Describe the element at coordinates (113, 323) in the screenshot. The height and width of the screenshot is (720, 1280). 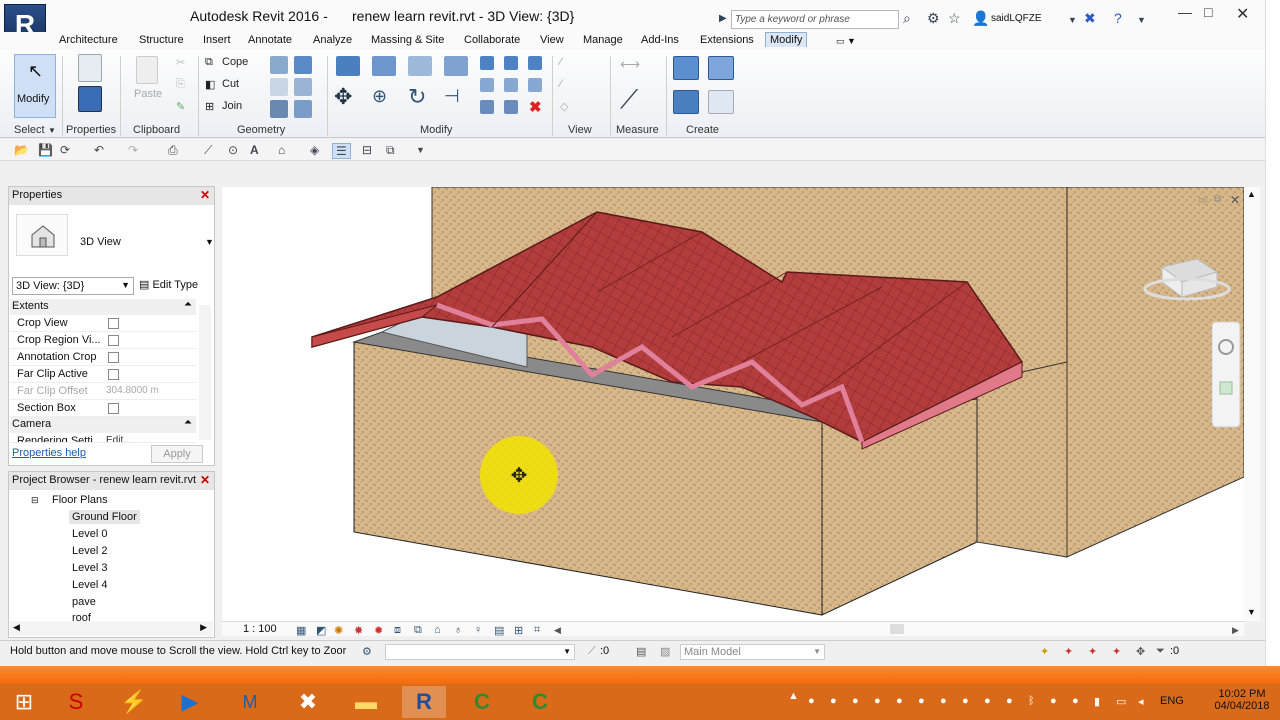
I see `crop-view-checkbox` at that location.